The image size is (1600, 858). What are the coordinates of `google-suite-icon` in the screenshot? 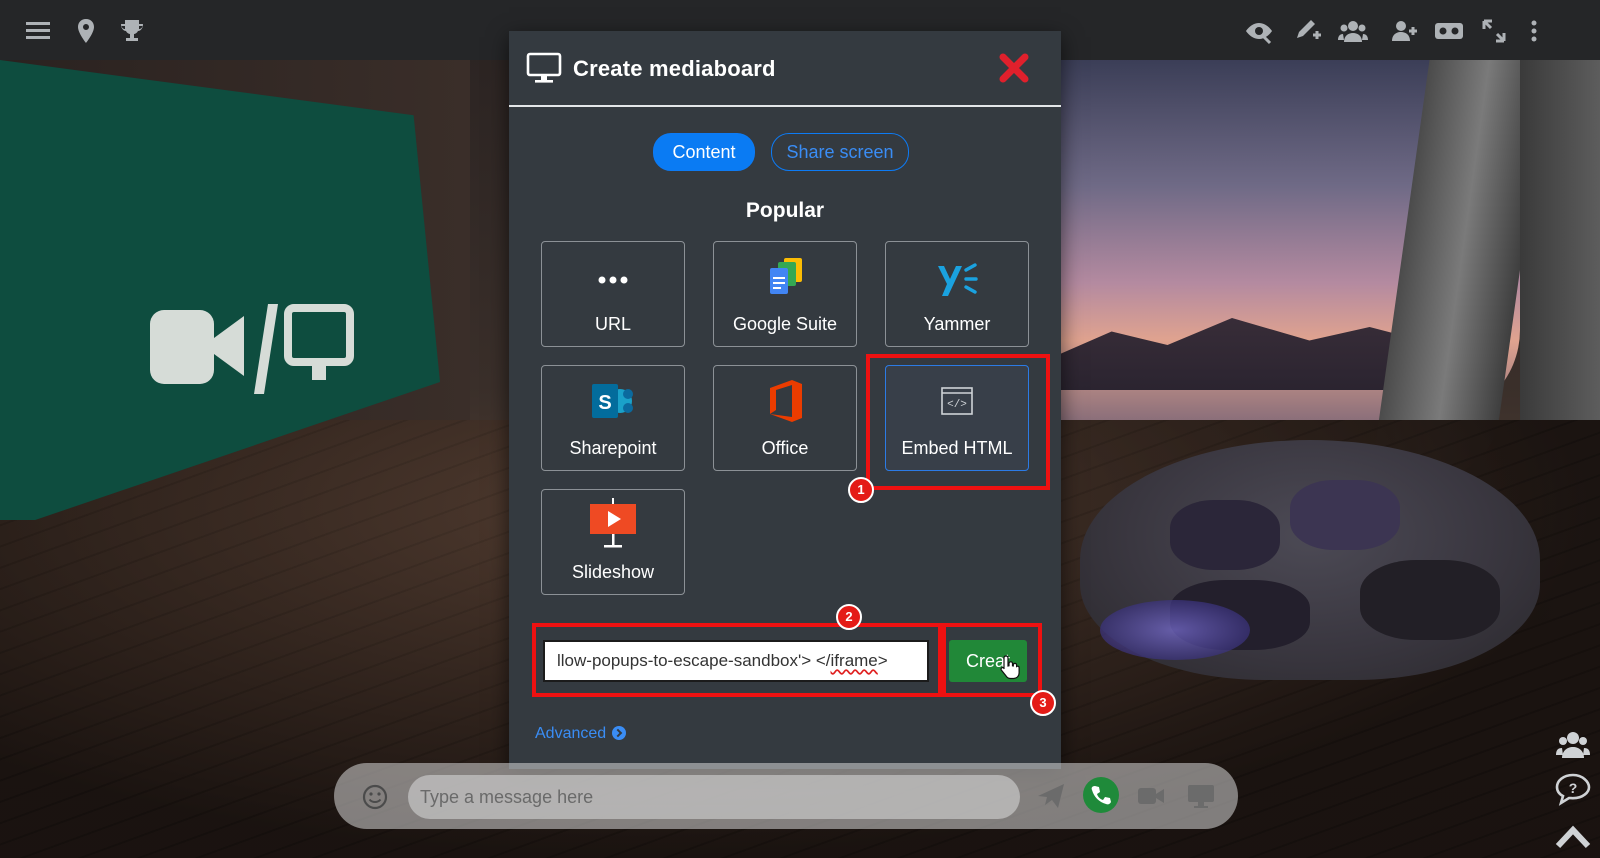 It's located at (785, 277).